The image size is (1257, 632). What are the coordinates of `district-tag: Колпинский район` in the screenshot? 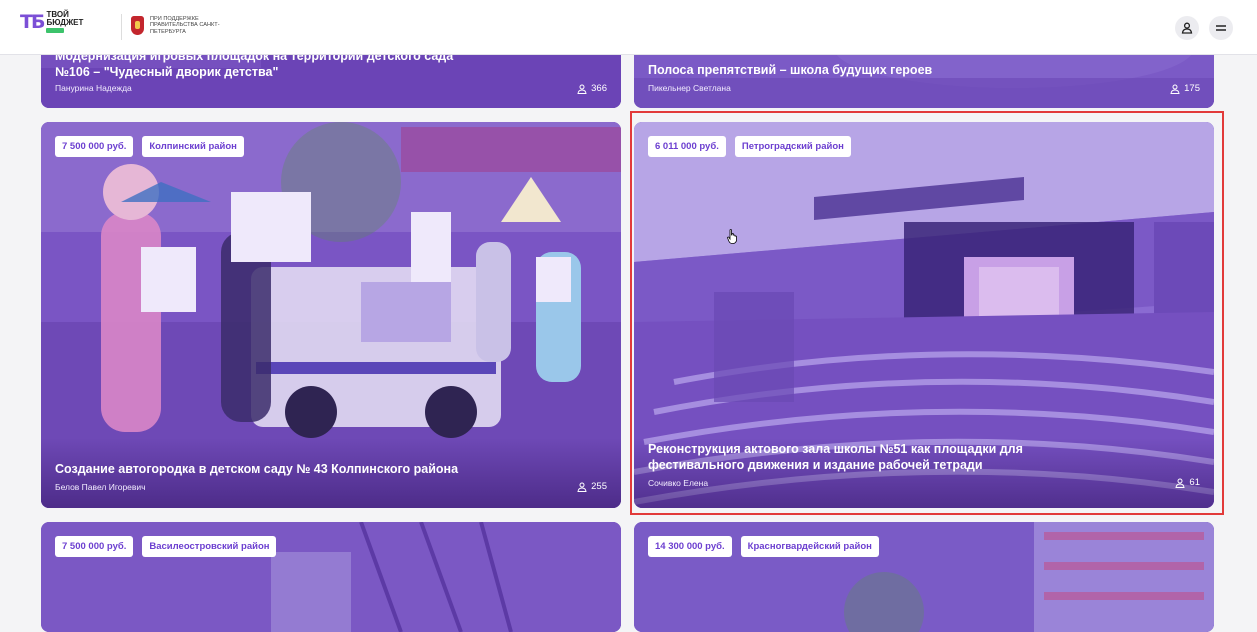 It's located at (193, 146).